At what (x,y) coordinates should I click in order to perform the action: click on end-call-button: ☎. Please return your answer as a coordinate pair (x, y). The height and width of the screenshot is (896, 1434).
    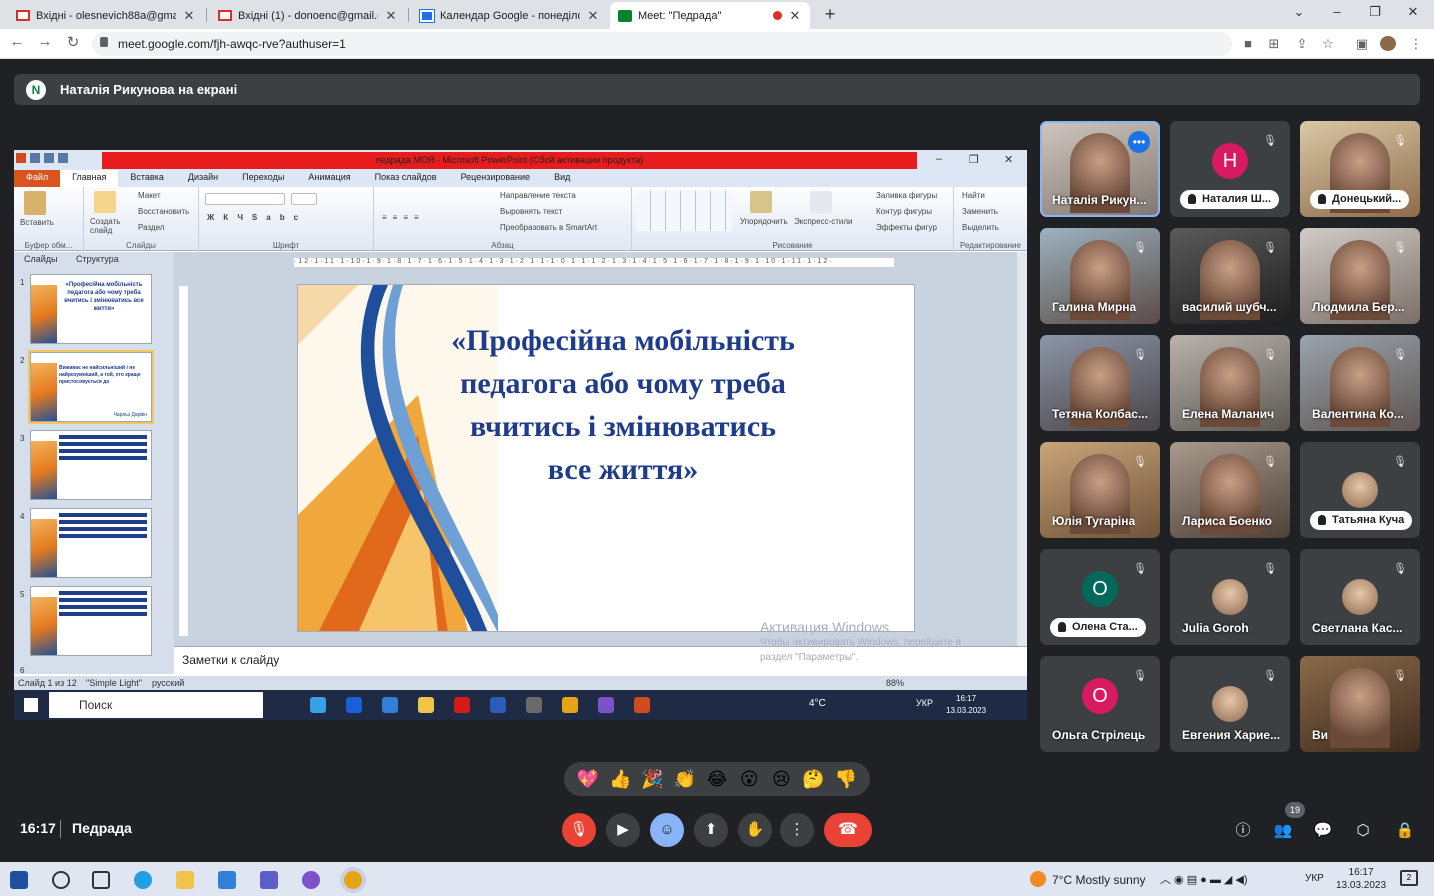
    Looking at the image, I should click on (848, 830).